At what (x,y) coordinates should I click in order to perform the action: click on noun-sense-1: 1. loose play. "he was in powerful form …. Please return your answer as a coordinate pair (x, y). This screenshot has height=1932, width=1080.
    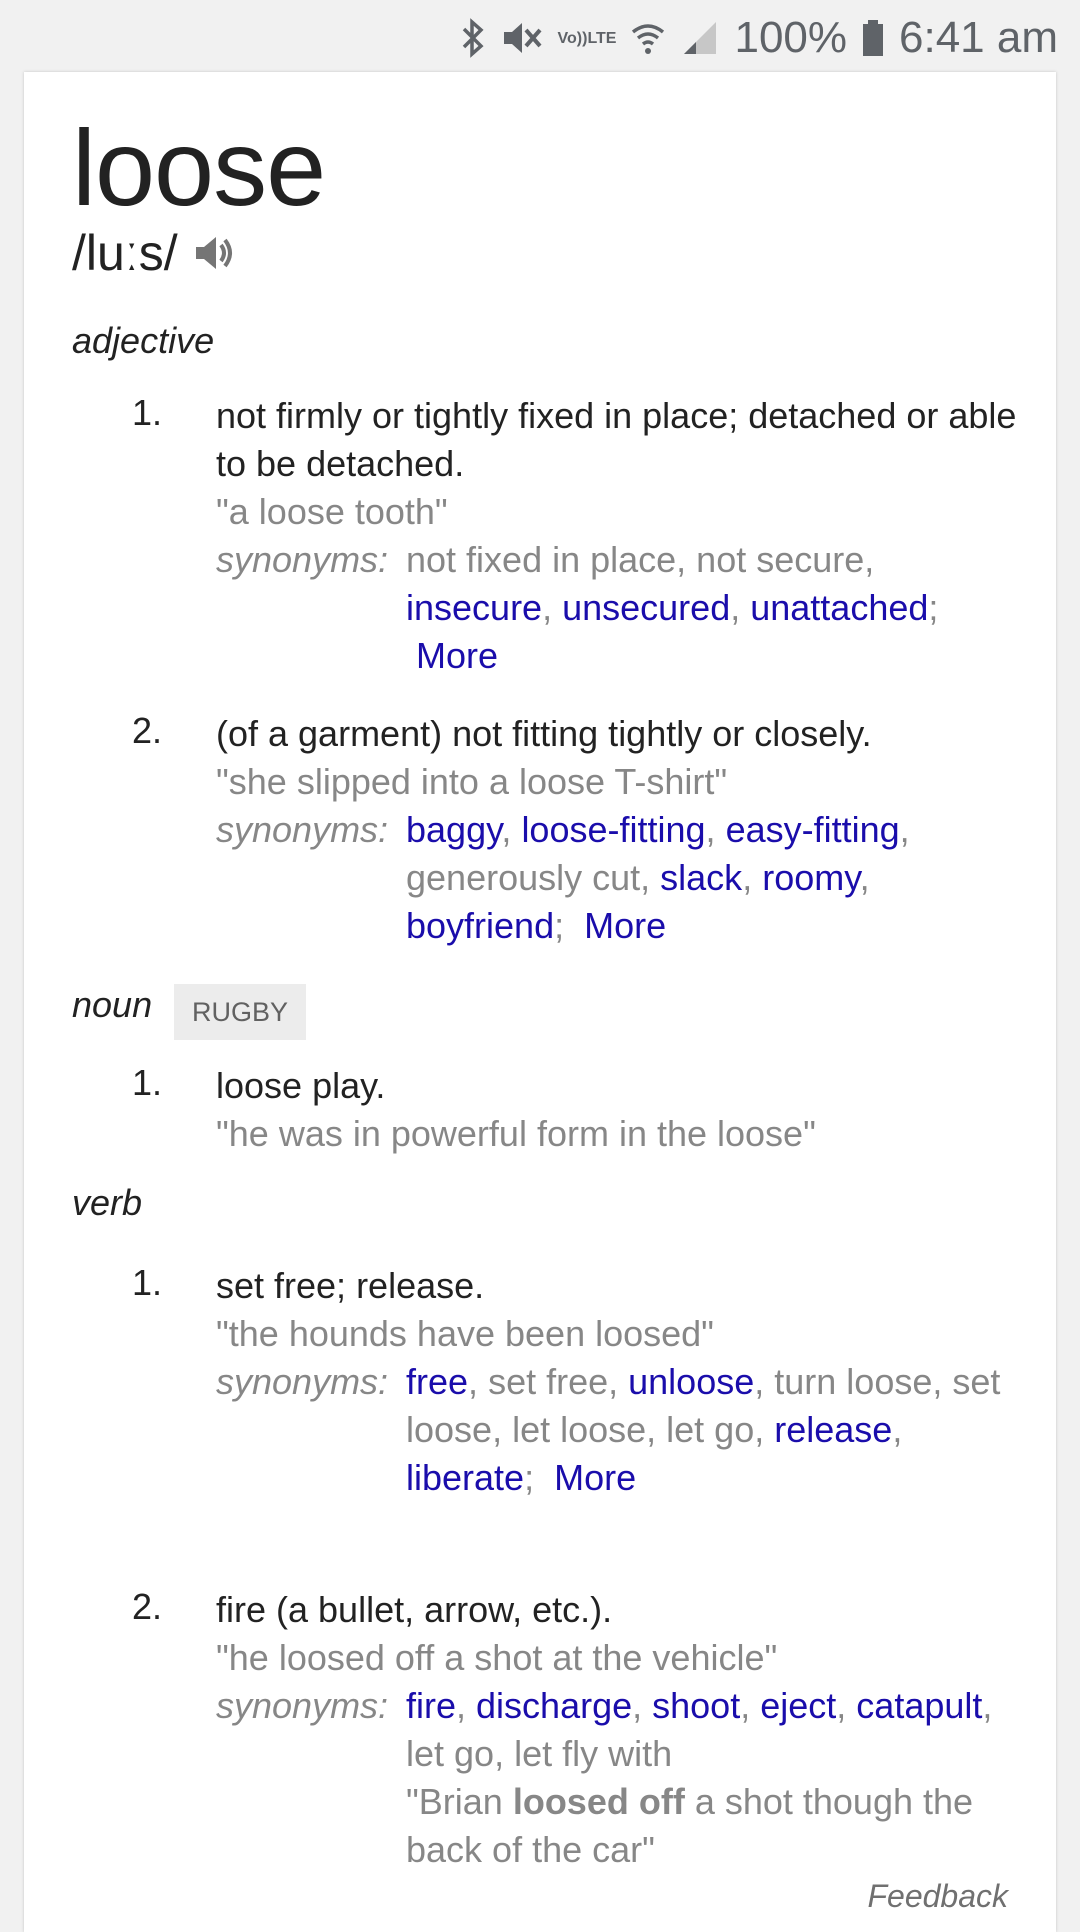
    Looking at the image, I should click on (582, 1110).